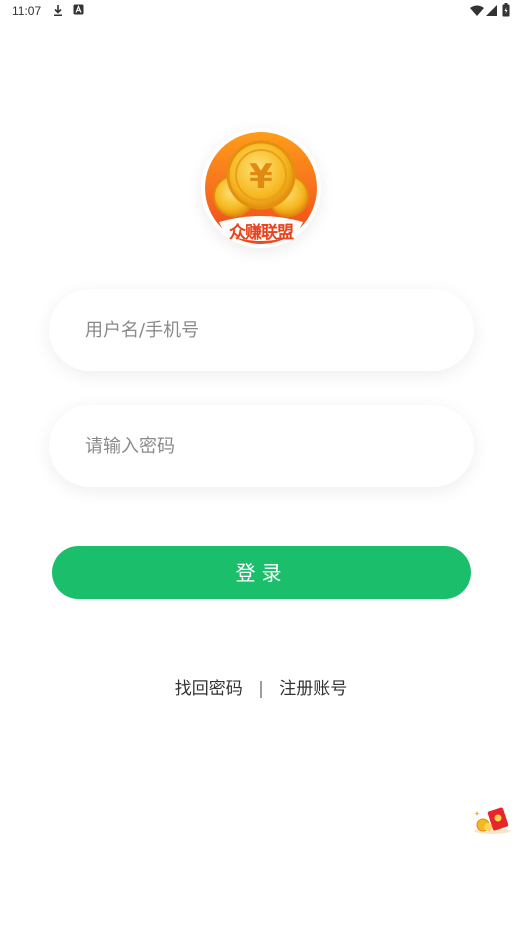  I want to click on red-envelope-icon, so click(492, 820).